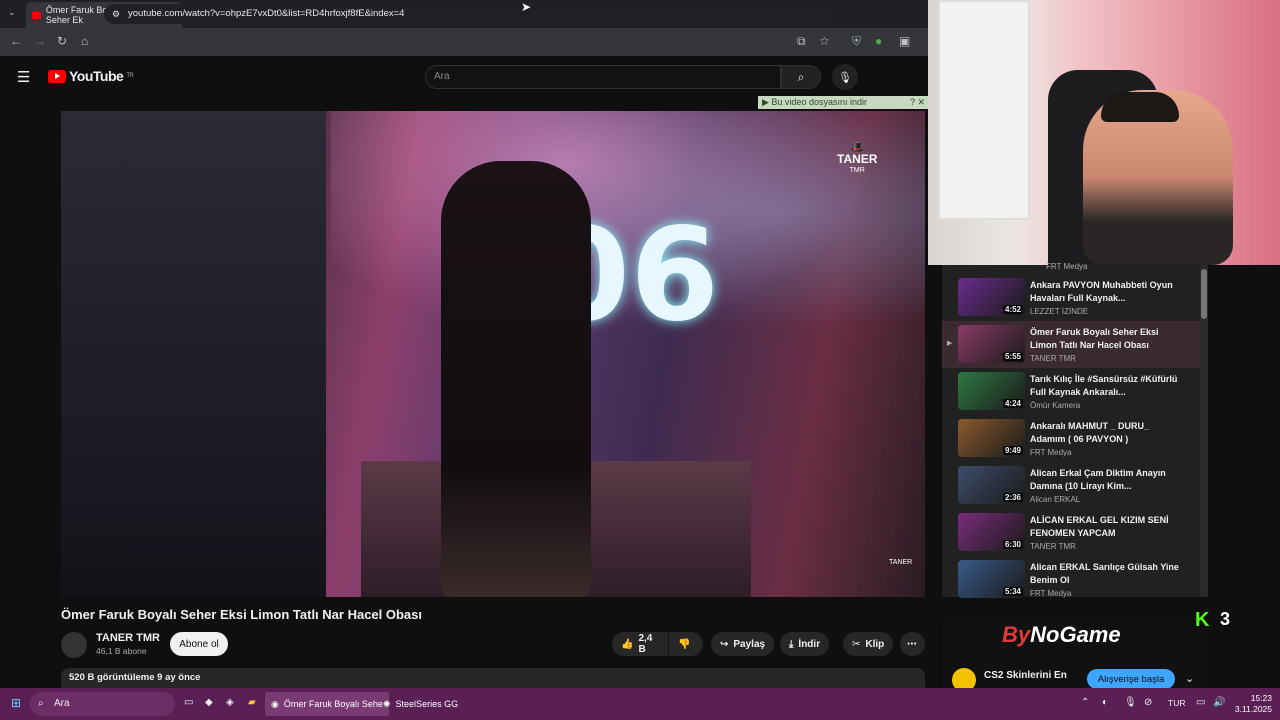 The image size is (1280, 720). I want to click on search-input: Ara, so click(603, 77).